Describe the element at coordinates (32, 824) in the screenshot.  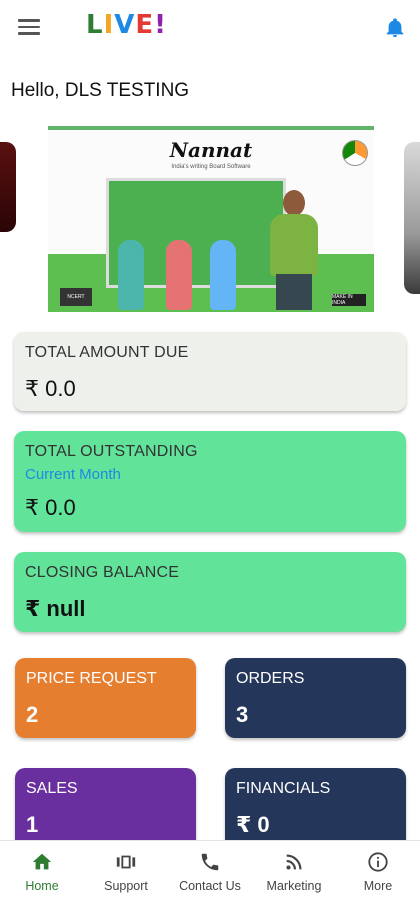
I see `tile-value: 1` at that location.